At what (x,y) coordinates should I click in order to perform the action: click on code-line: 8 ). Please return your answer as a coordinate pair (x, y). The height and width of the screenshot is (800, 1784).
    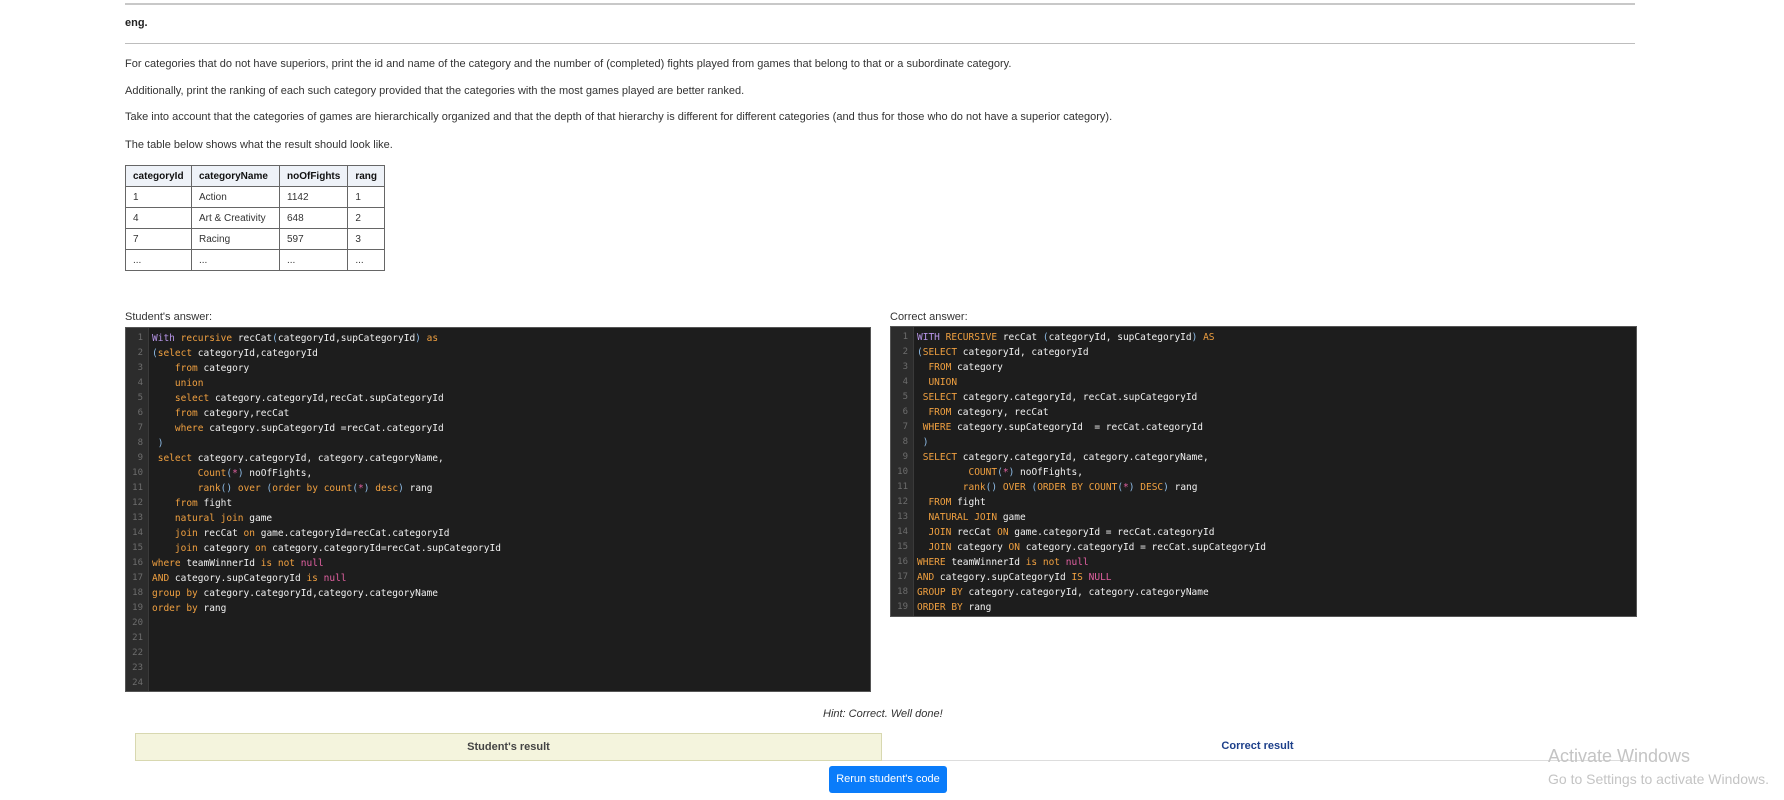
    Looking at the image, I should click on (498, 443).